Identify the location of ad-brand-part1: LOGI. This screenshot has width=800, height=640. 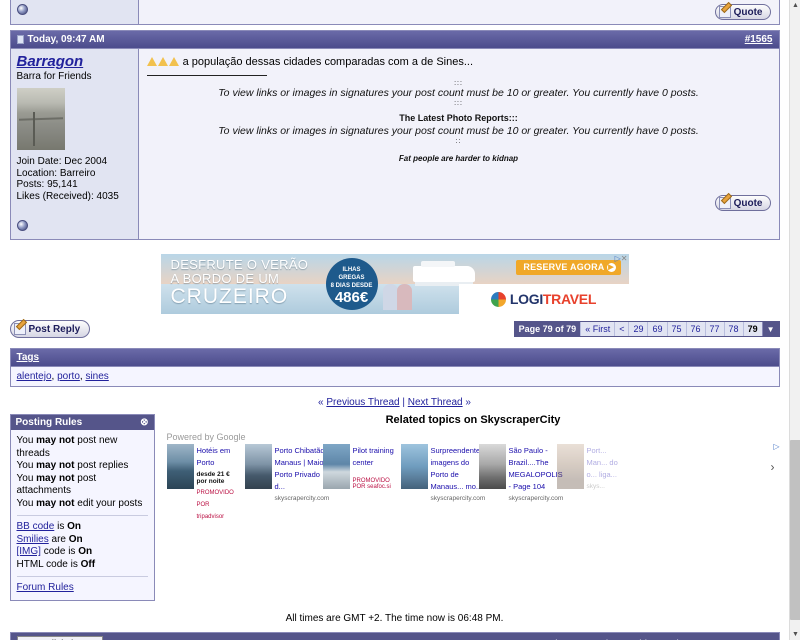
(526, 299).